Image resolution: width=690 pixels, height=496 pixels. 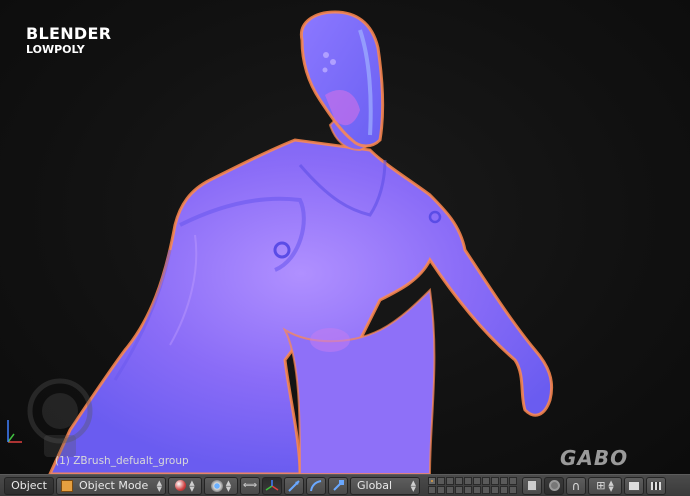 I want to click on object-menu-button: Object, so click(x=29, y=485).